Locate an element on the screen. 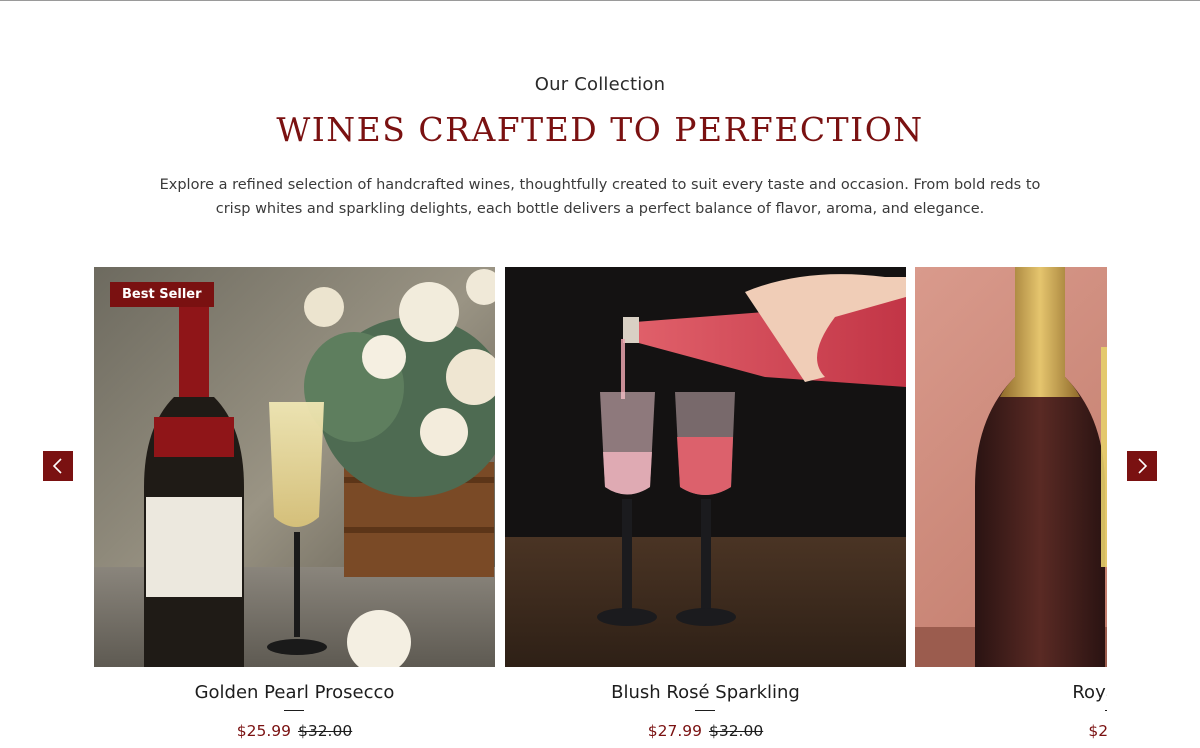  sale-price: $27.99 is located at coordinates (675, 731).